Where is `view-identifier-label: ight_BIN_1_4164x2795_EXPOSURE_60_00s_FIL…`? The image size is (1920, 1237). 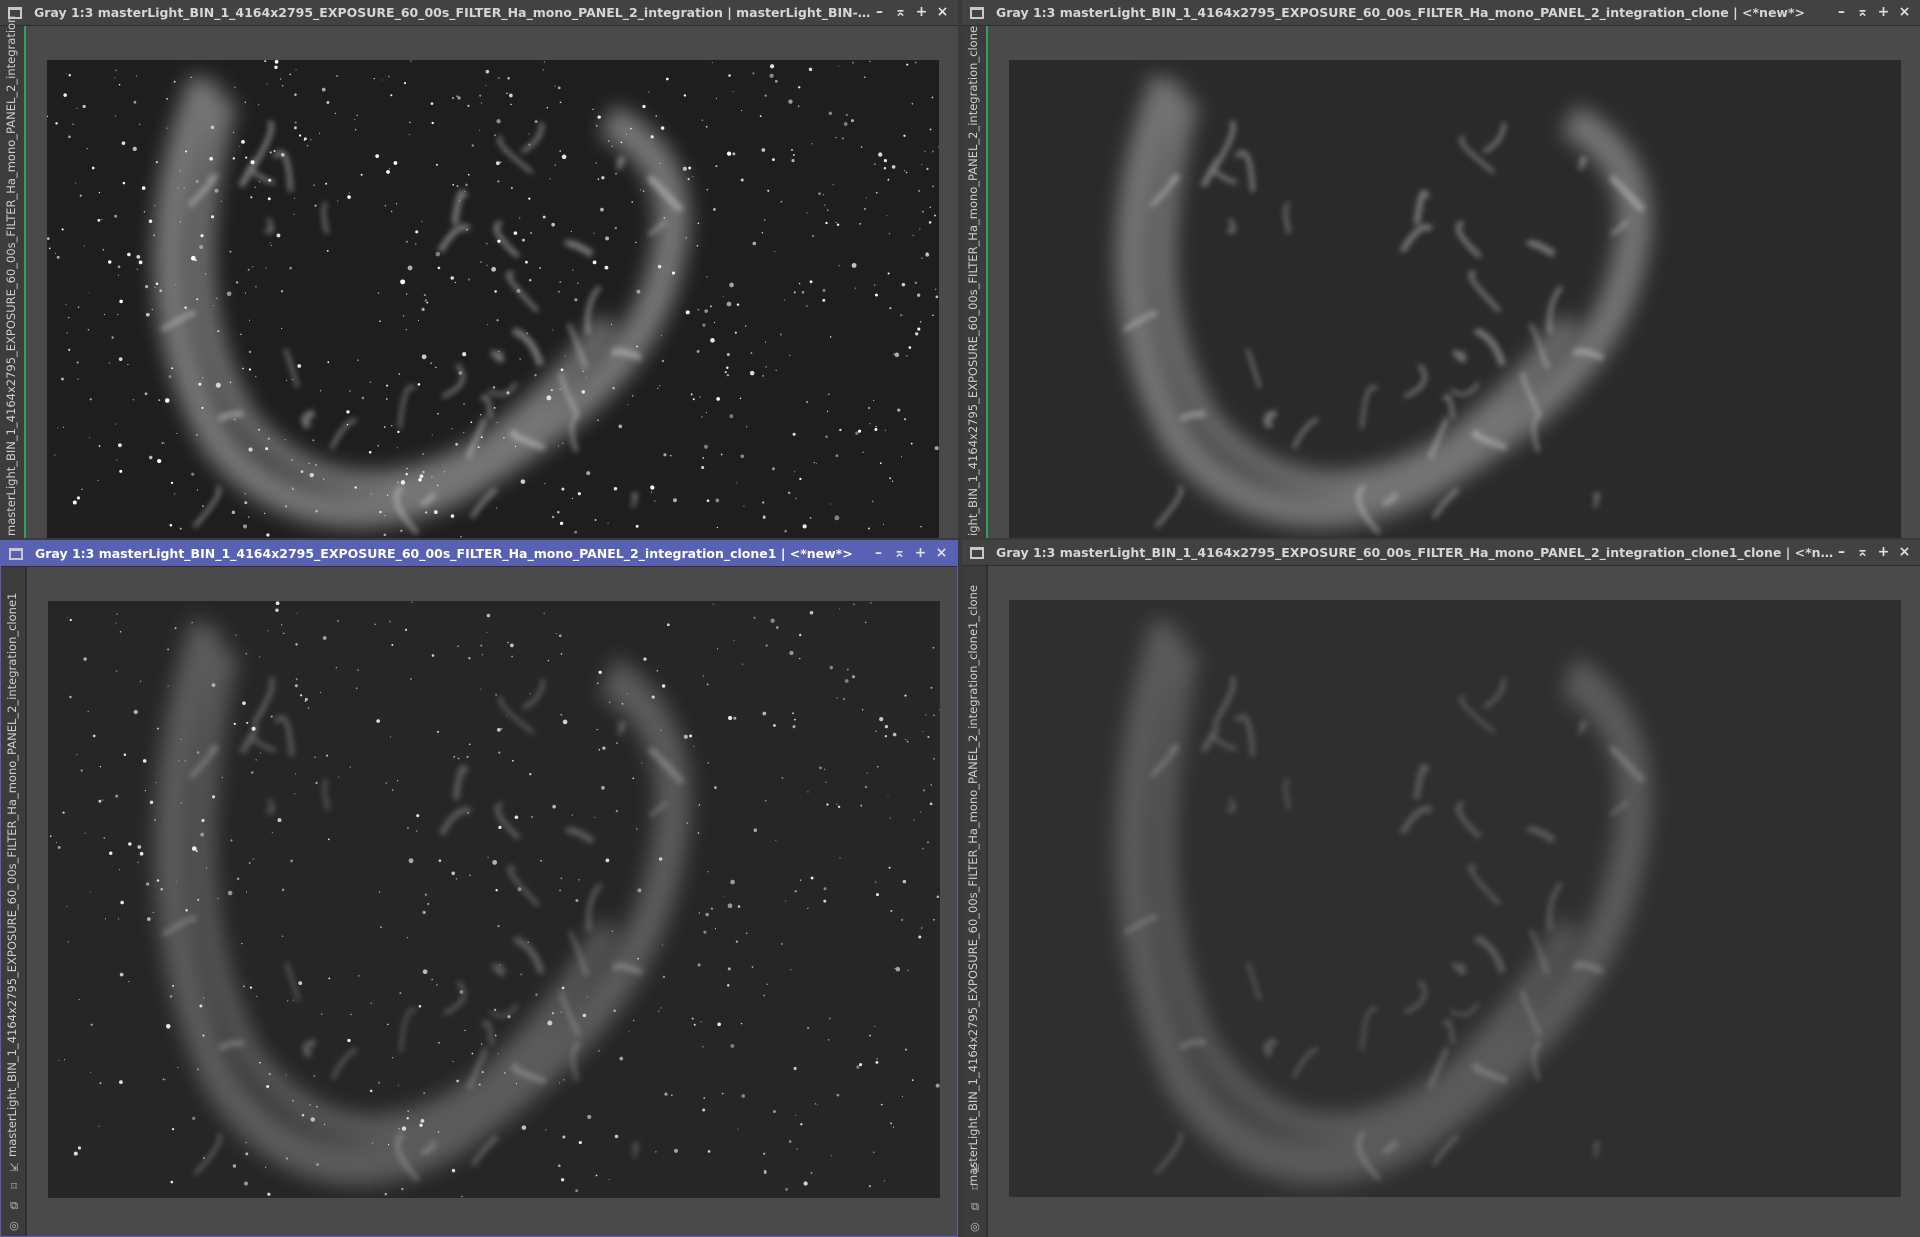 view-identifier-label: ight_BIN_1_4164x2795_EXPOSURE_60_00s_FIL… is located at coordinates (973, 280).